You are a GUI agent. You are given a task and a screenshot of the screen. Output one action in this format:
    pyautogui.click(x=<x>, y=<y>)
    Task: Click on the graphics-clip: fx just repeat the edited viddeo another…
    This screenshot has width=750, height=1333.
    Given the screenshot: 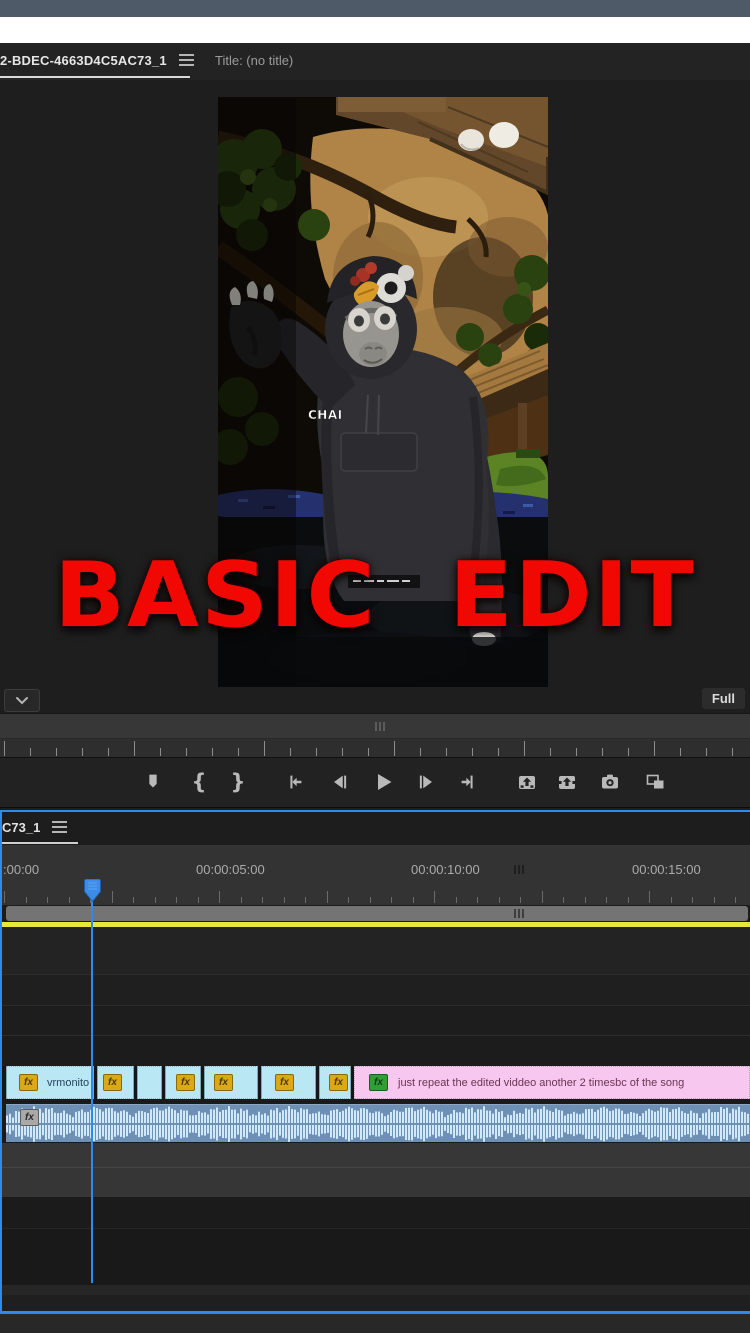 What is the action you would take?
    pyautogui.click(x=552, y=1082)
    